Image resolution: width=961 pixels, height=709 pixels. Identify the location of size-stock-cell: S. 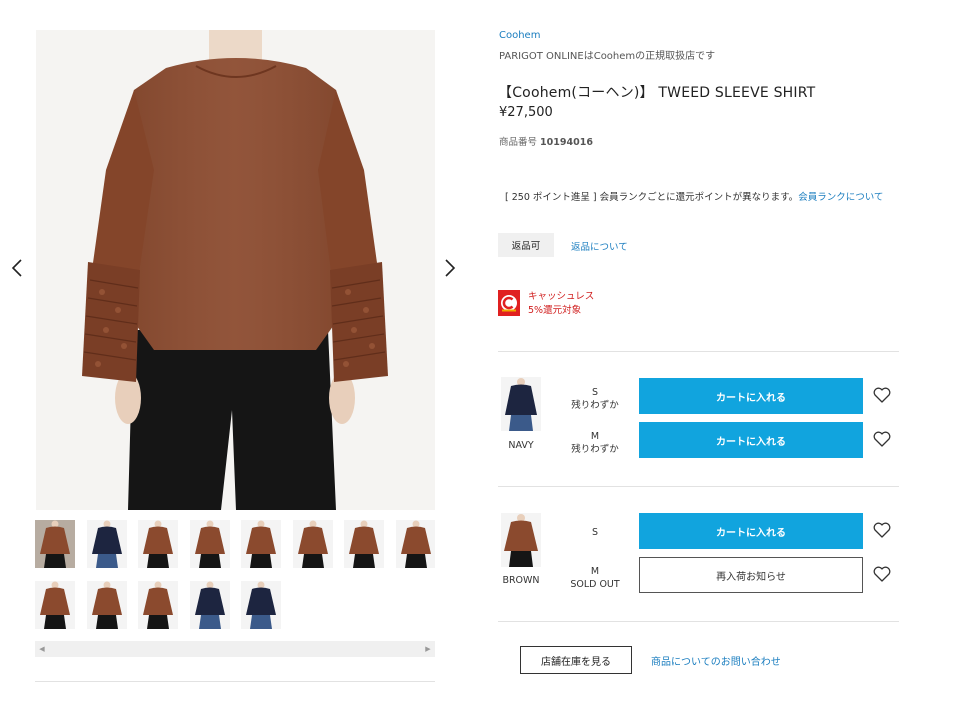
(595, 532).